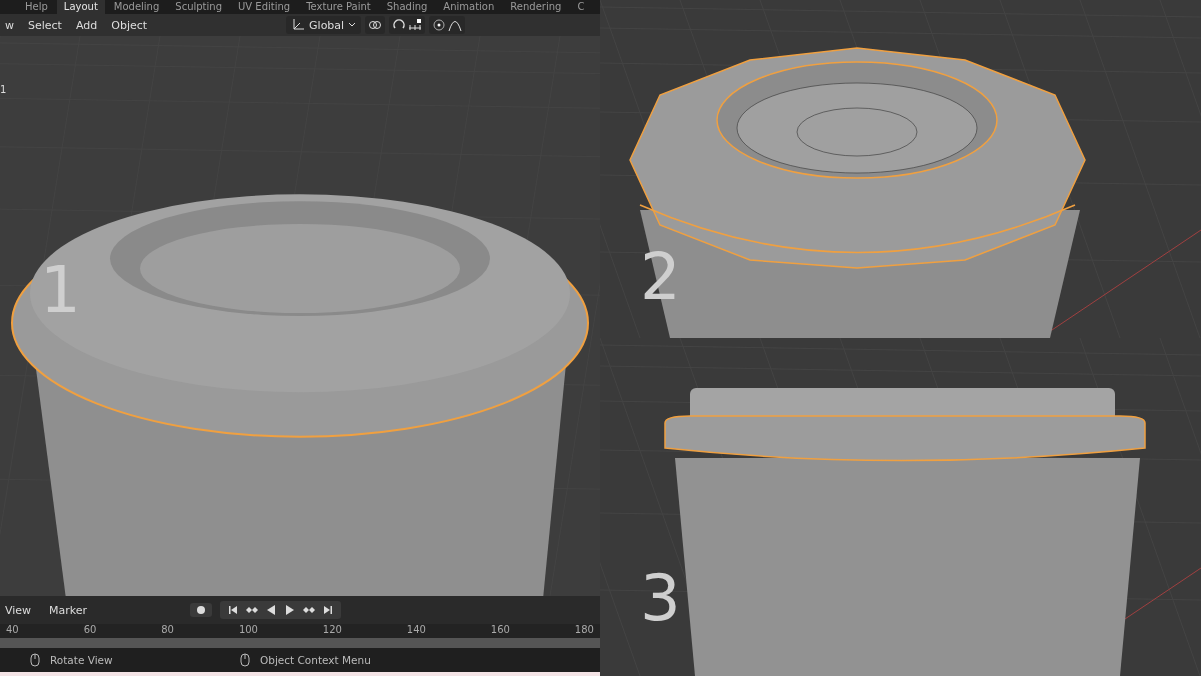 Image resolution: width=1201 pixels, height=676 pixels. I want to click on workspace-tab: UV Editing, so click(264, 7).